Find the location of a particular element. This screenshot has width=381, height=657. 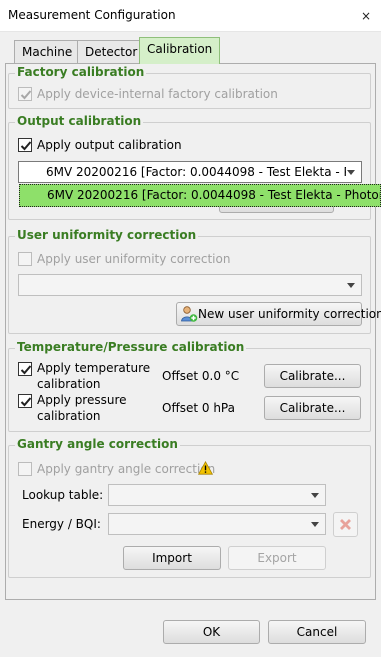

temperature-checkbox is located at coordinates (25, 369).